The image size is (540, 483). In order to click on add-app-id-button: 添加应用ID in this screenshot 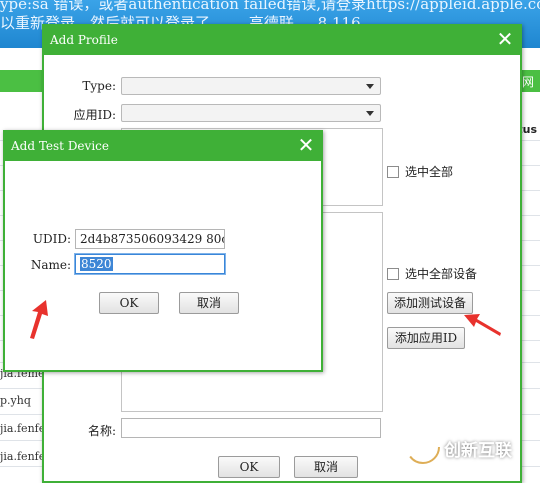, I will do `click(426, 338)`.